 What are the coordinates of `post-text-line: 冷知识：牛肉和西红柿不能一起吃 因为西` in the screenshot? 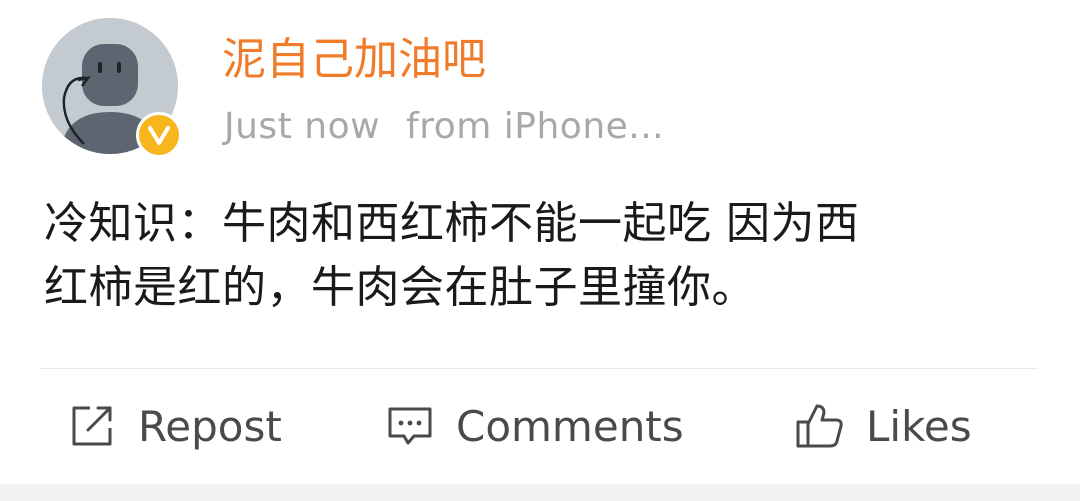 It's located at (452, 223).